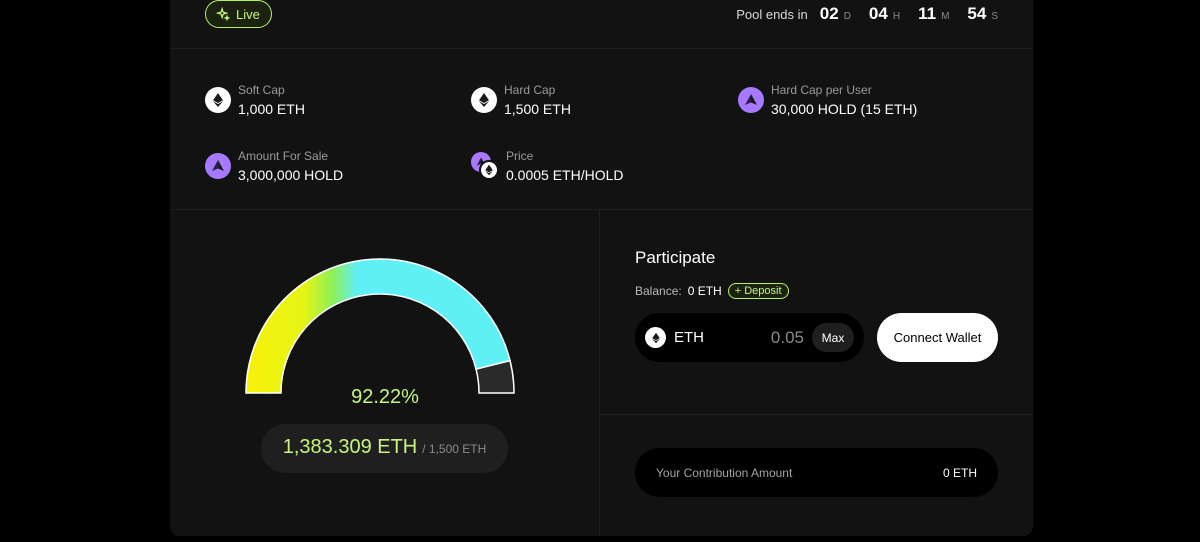 Image resolution: width=1200 pixels, height=542 pixels. What do you see at coordinates (223, 14) in the screenshot?
I see `sparkle-icon` at bounding box center [223, 14].